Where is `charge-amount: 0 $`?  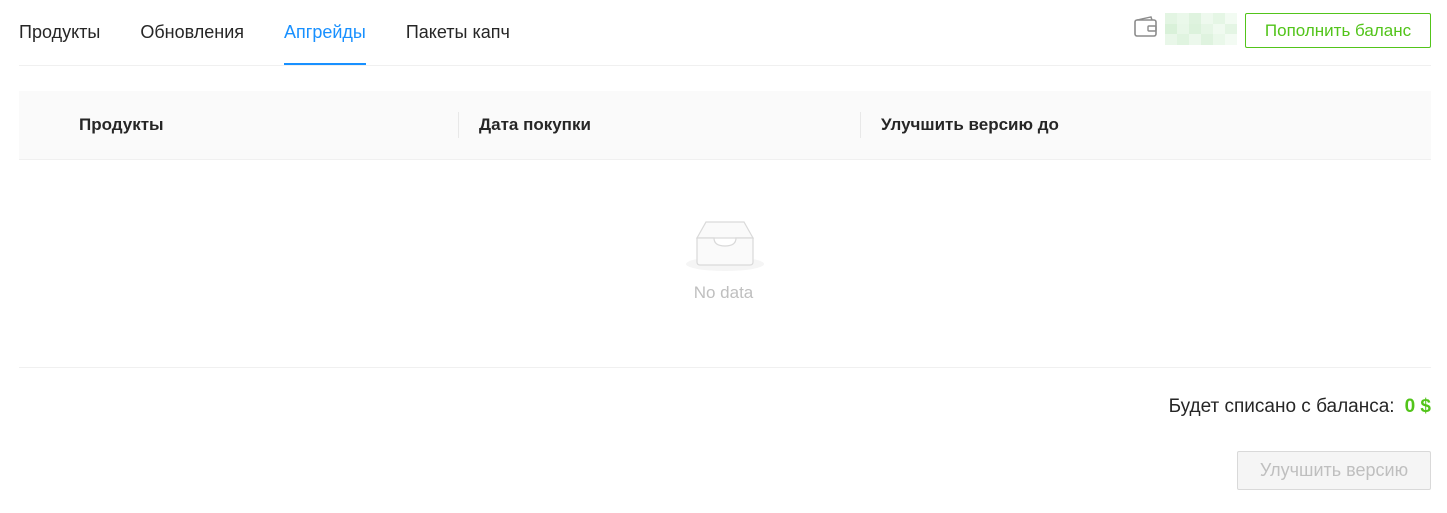 charge-amount: 0 $ is located at coordinates (1417, 406).